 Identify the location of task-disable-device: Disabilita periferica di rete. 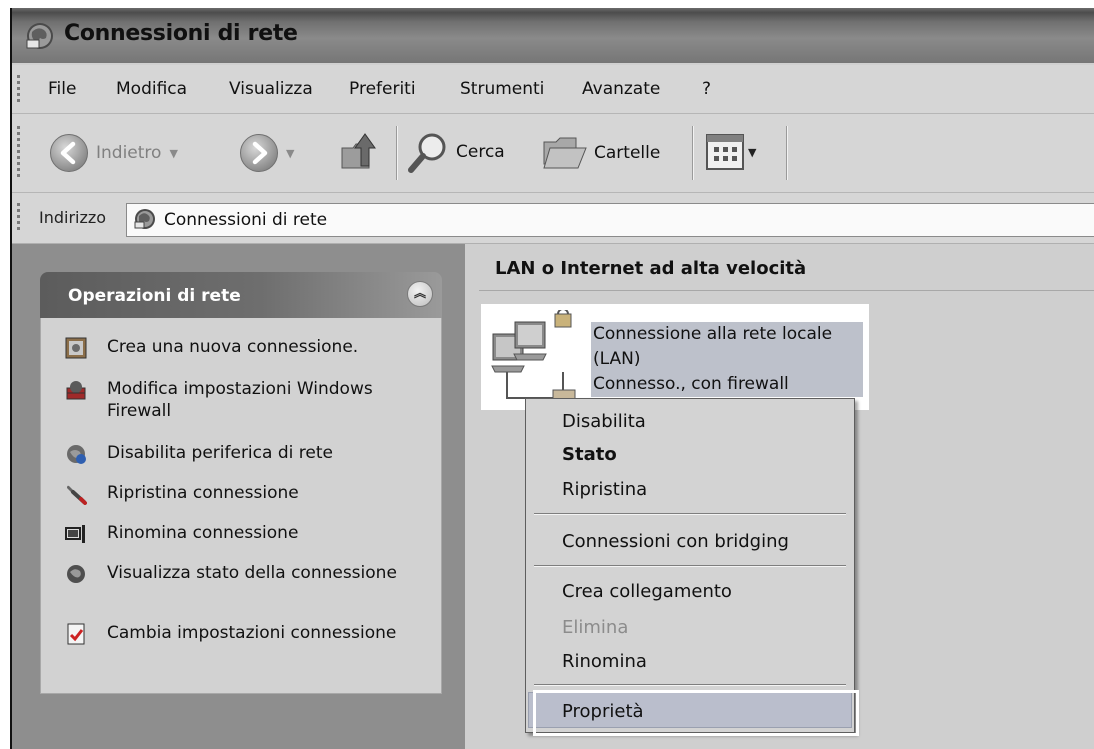
(241, 453).